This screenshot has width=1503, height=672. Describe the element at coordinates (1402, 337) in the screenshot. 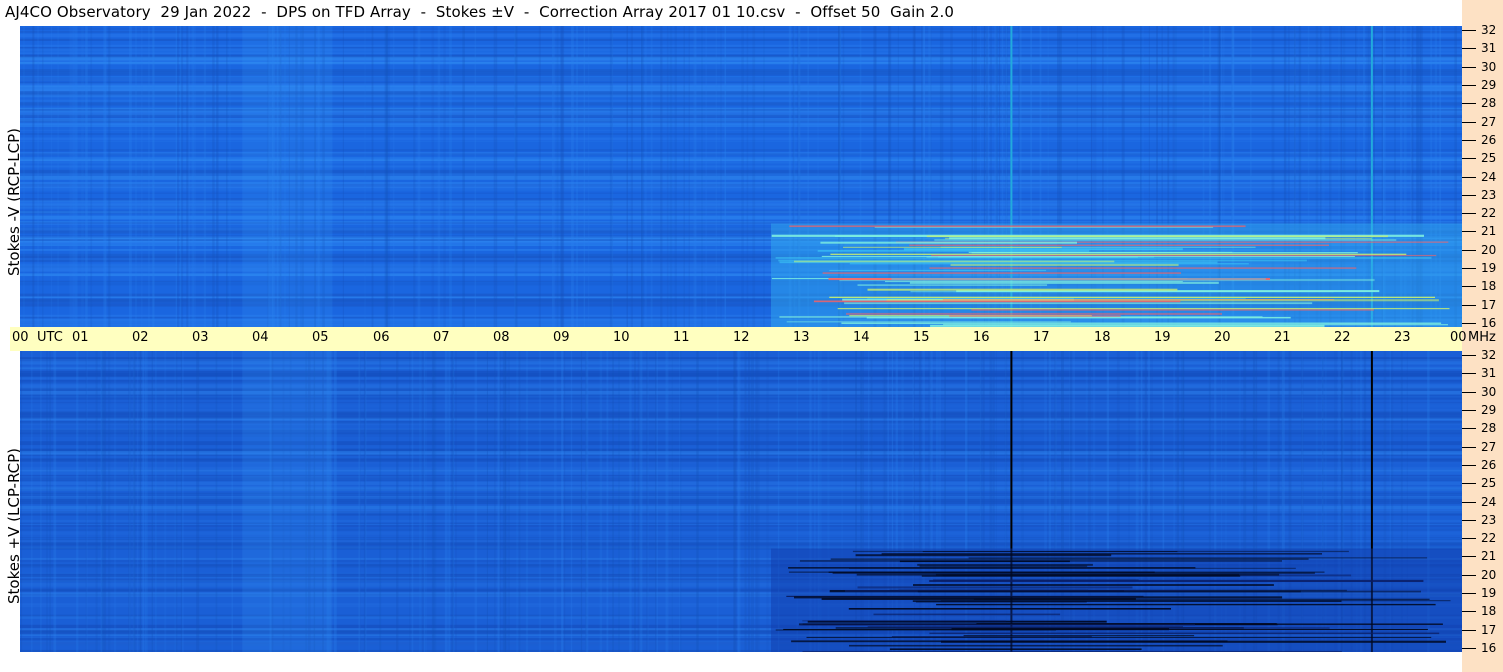

I see `time-tick-label: 23` at that location.